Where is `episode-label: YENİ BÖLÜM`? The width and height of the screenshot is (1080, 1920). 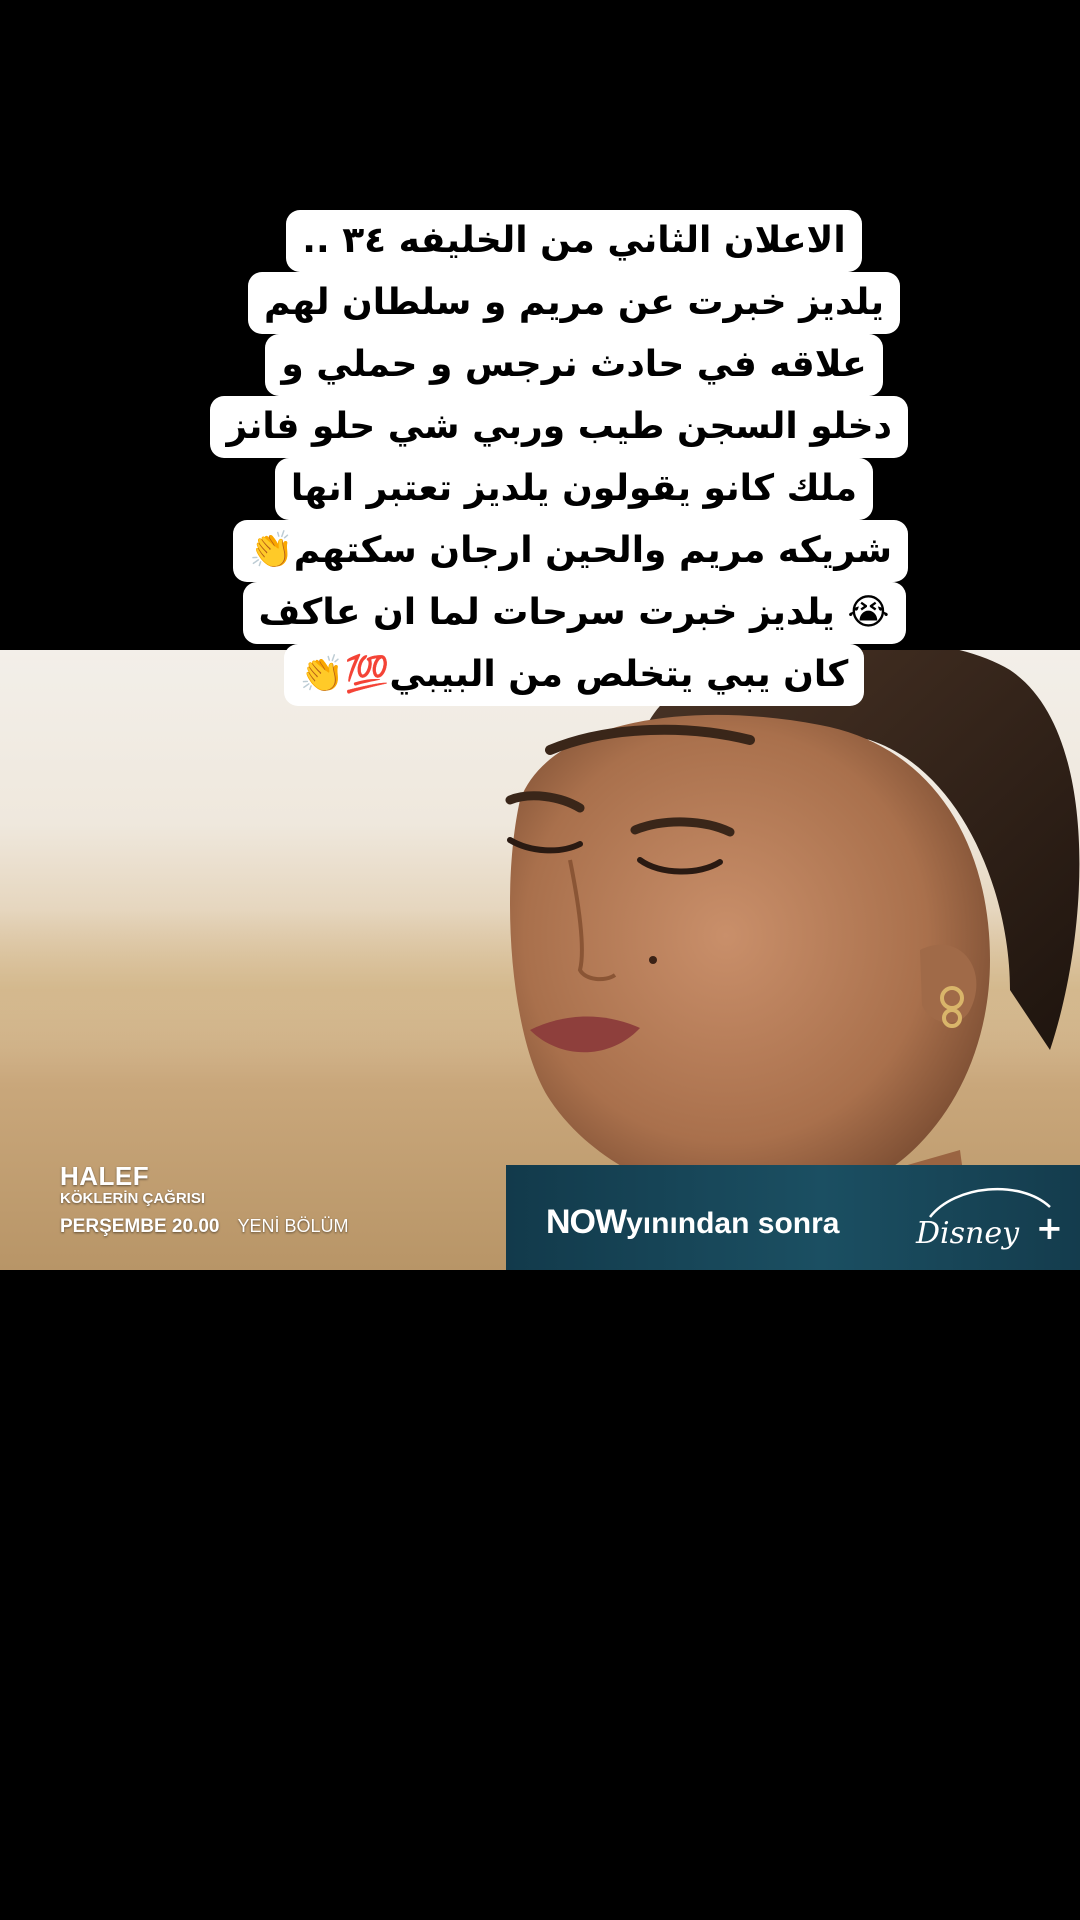
episode-label: YENİ BÖLÜM is located at coordinates (293, 1226).